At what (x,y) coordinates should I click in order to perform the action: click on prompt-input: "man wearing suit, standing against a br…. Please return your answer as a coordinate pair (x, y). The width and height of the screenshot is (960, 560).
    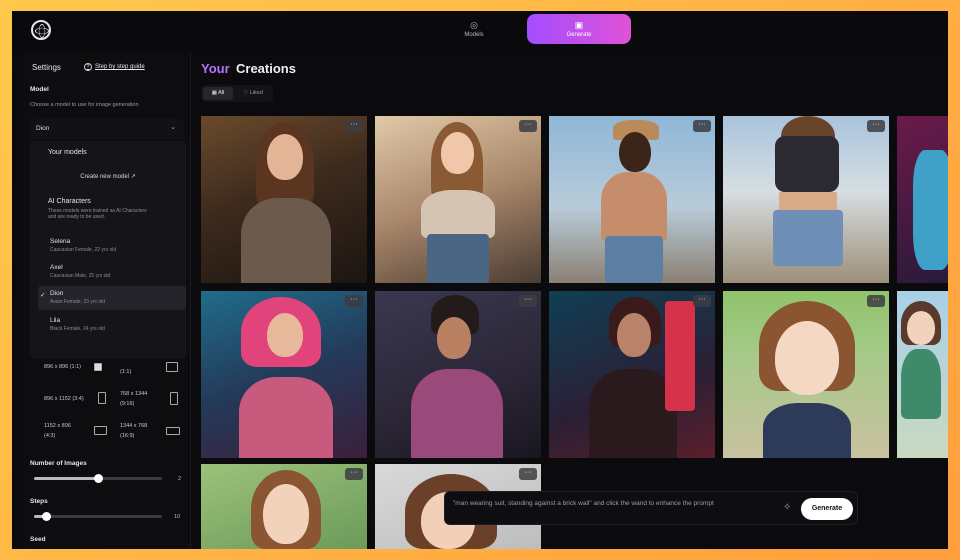
    Looking at the image, I should click on (614, 504).